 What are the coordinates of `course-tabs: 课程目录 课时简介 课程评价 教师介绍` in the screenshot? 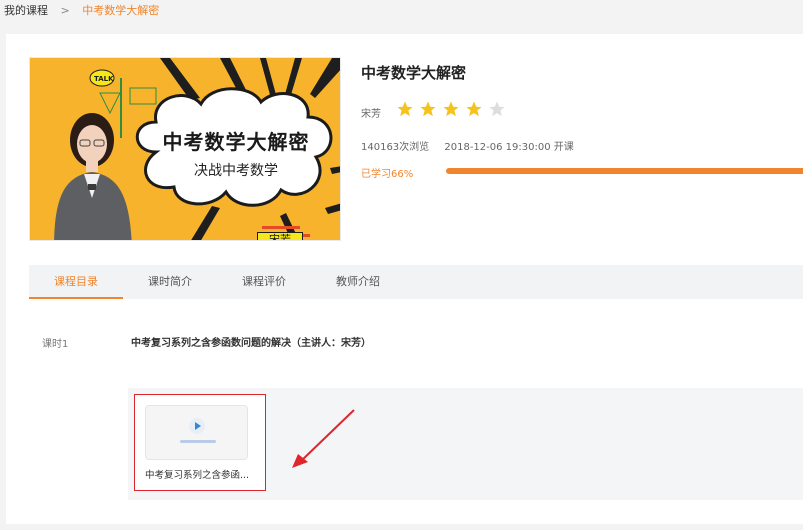 It's located at (416, 282).